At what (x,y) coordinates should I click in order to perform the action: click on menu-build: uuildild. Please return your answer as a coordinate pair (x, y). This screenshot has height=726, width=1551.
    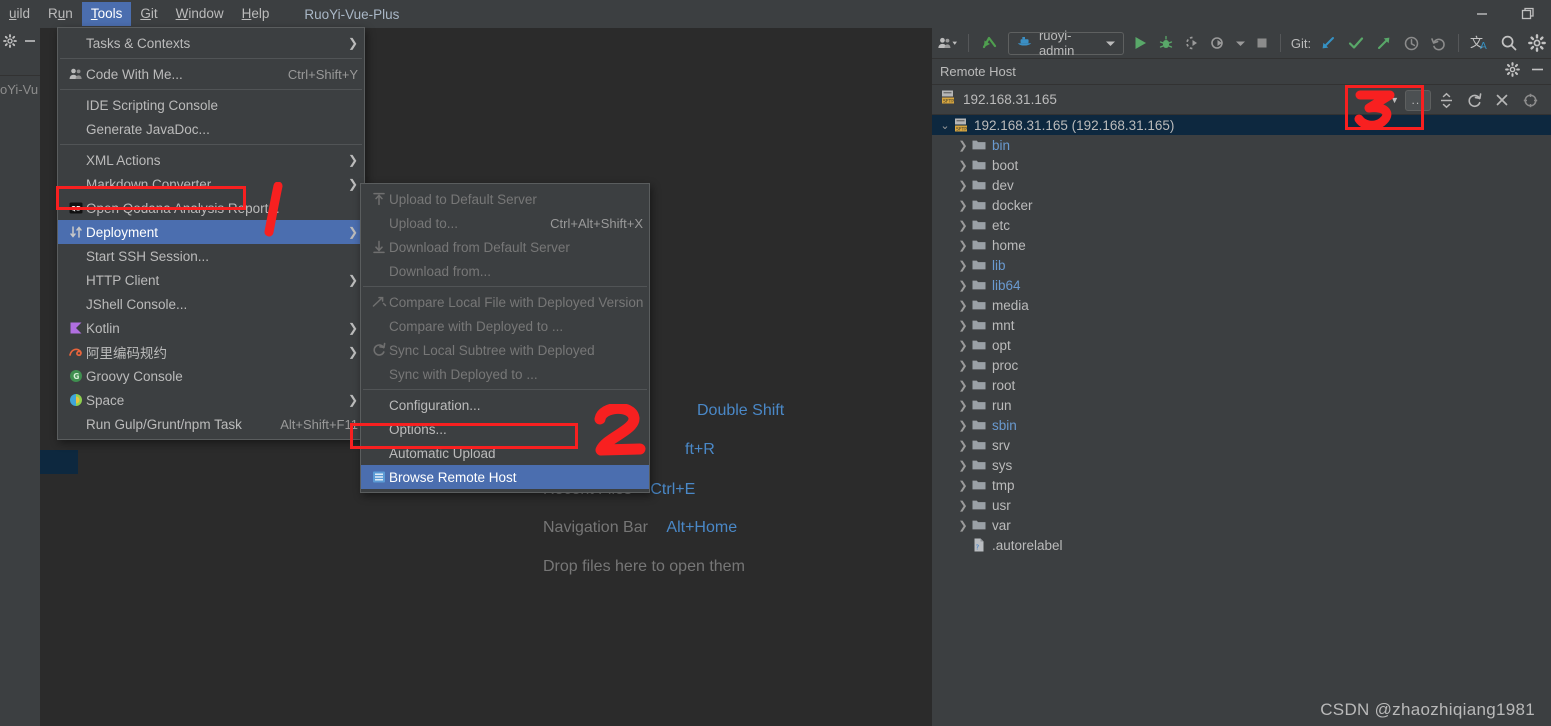
    Looking at the image, I should click on (19, 14).